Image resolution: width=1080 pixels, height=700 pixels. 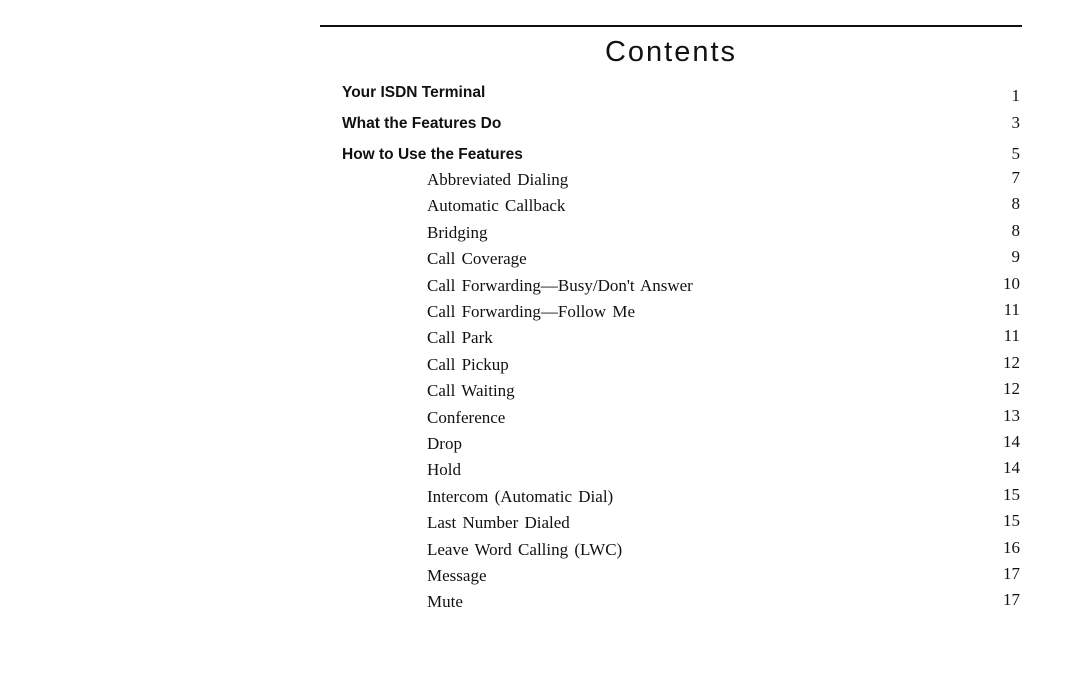 What do you see at coordinates (540, 471) in the screenshot?
I see `toc-feature-row: Hold 14` at bounding box center [540, 471].